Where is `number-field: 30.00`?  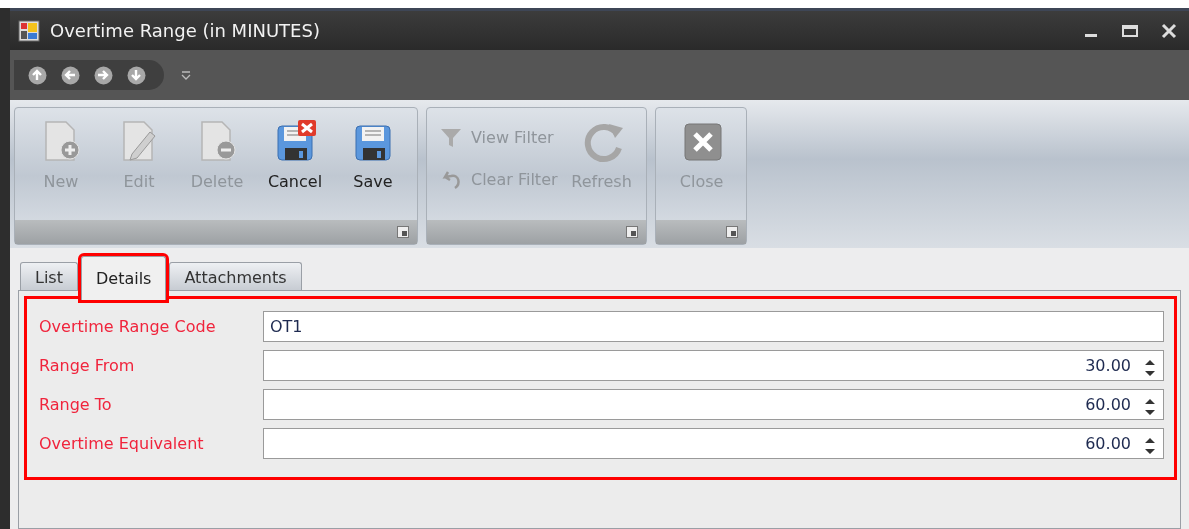 number-field: 30.00 is located at coordinates (713, 365).